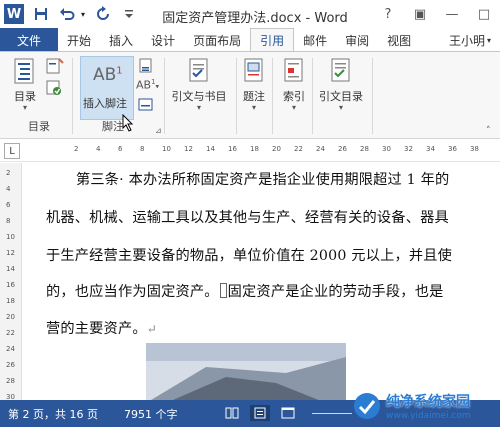 The width and height of the screenshot is (500, 427). I want to click on tab-home: 开始, so click(79, 40).